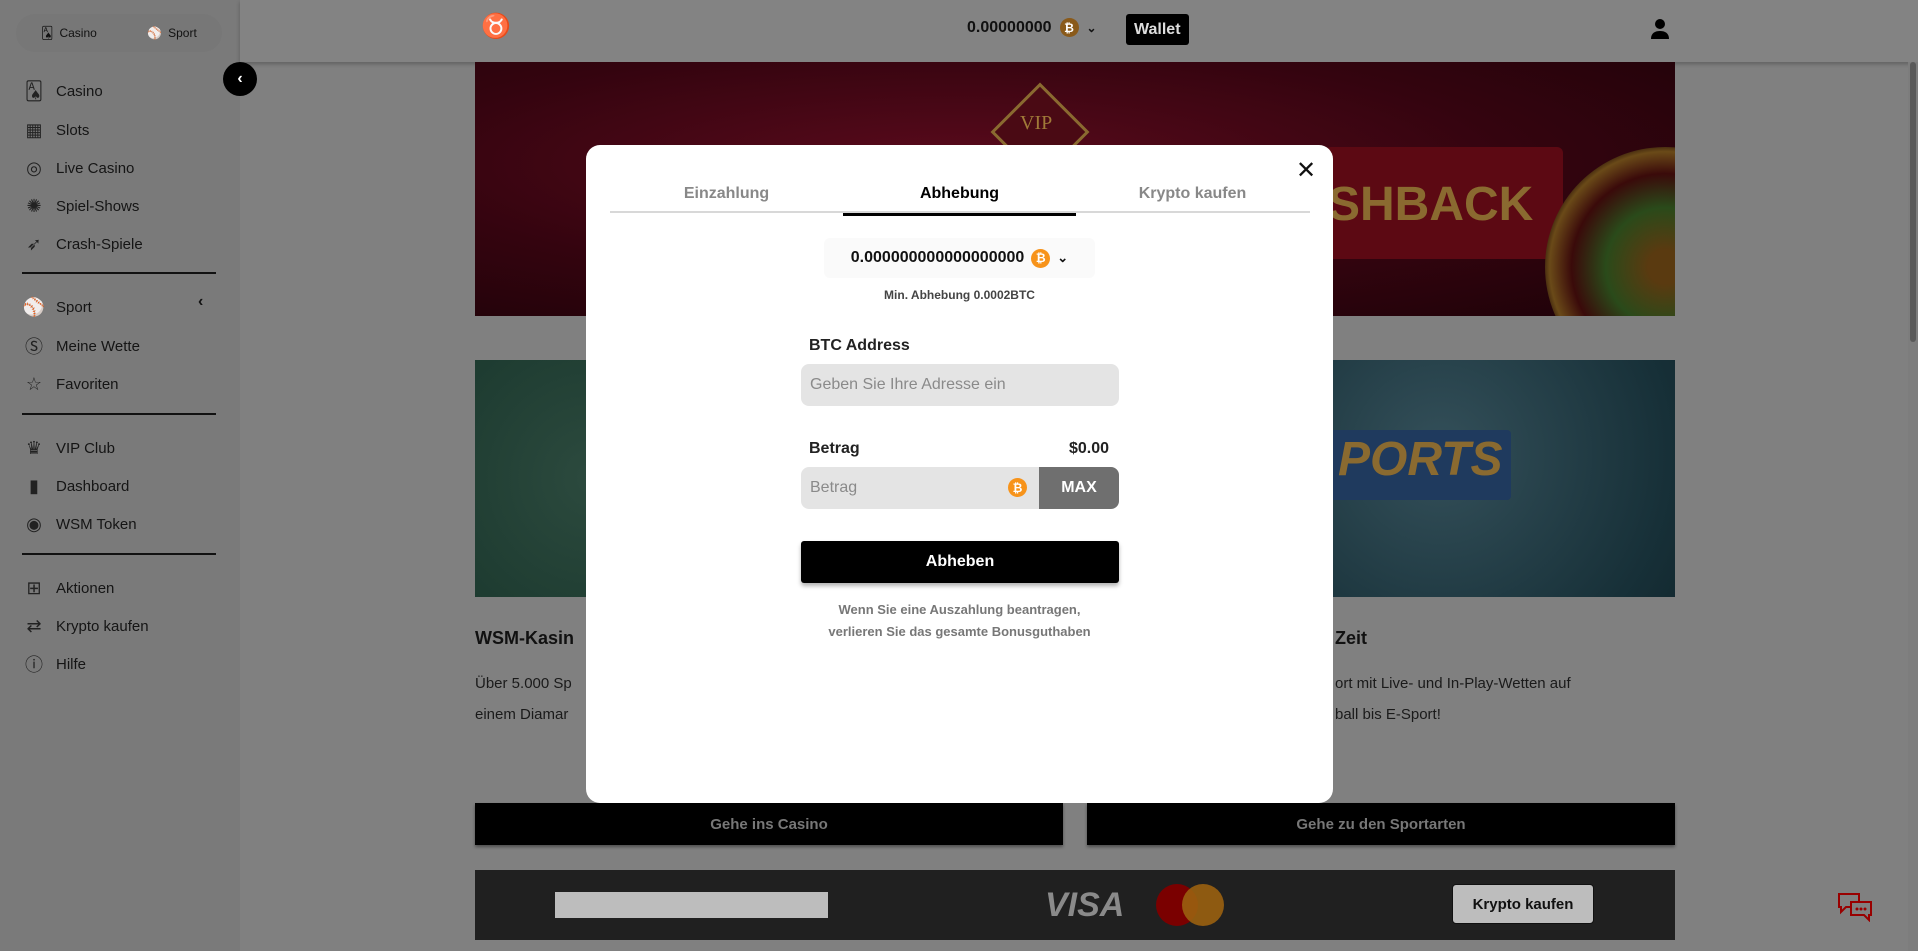  I want to click on sidebar-item-spiel-shows: ✺ Spiel-Shows, so click(117, 206).